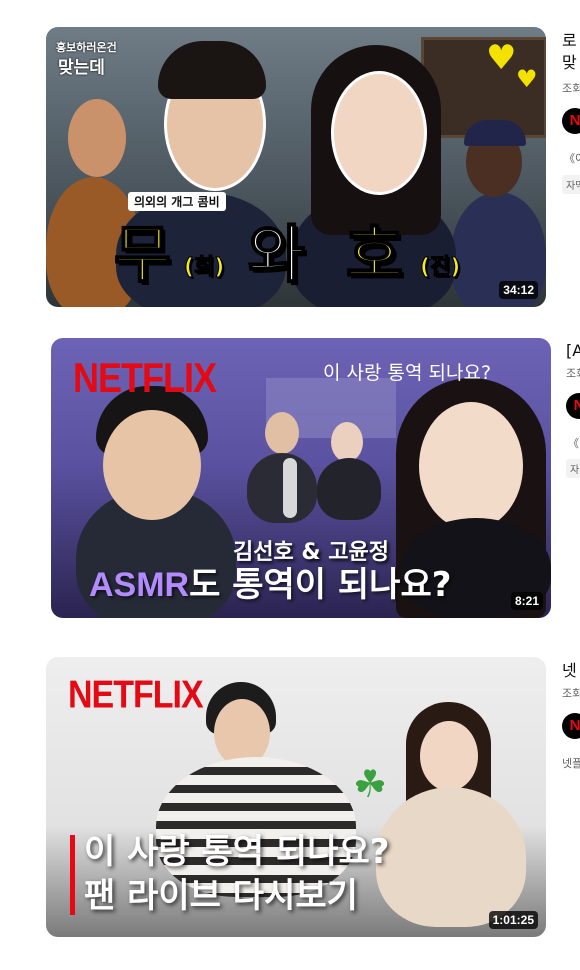 Image resolution: width=580 pixels, height=970 pixels. Describe the element at coordinates (451, 857) in the screenshot. I see `person-woman` at that location.